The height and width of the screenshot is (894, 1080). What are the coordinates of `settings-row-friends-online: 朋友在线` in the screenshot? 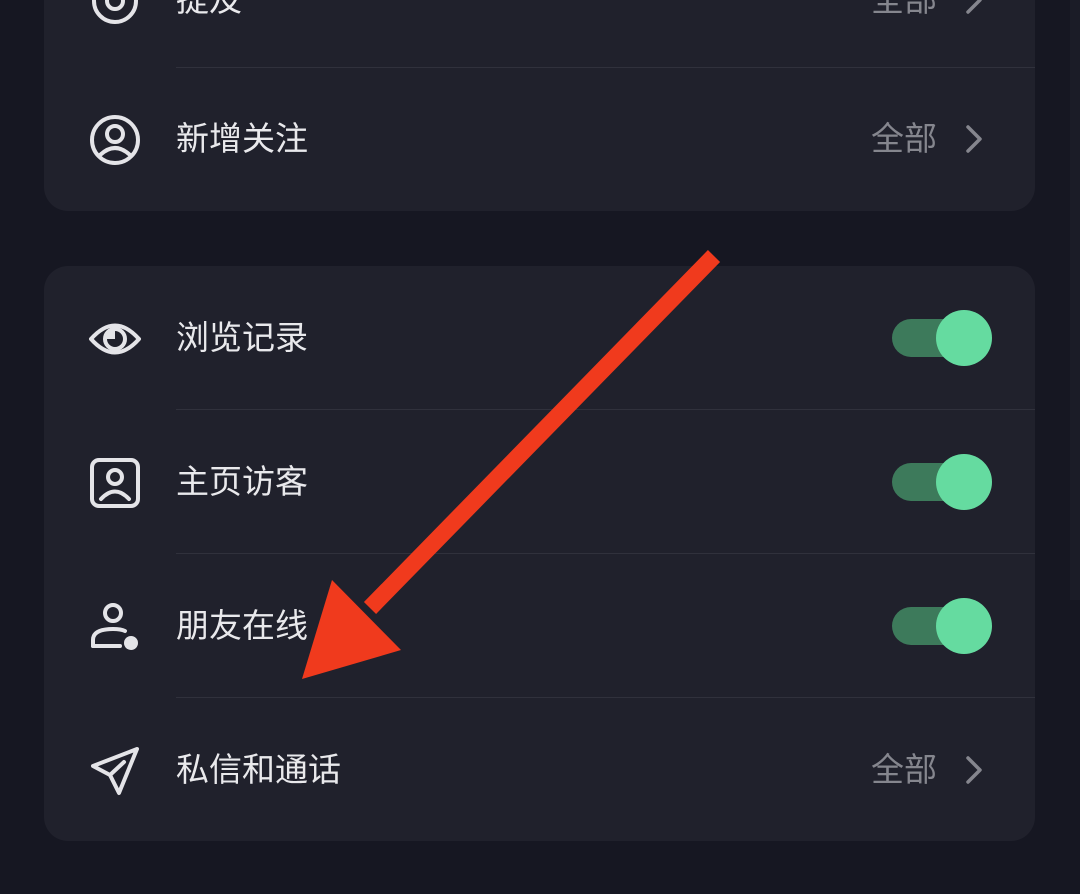 It's located at (539, 626).